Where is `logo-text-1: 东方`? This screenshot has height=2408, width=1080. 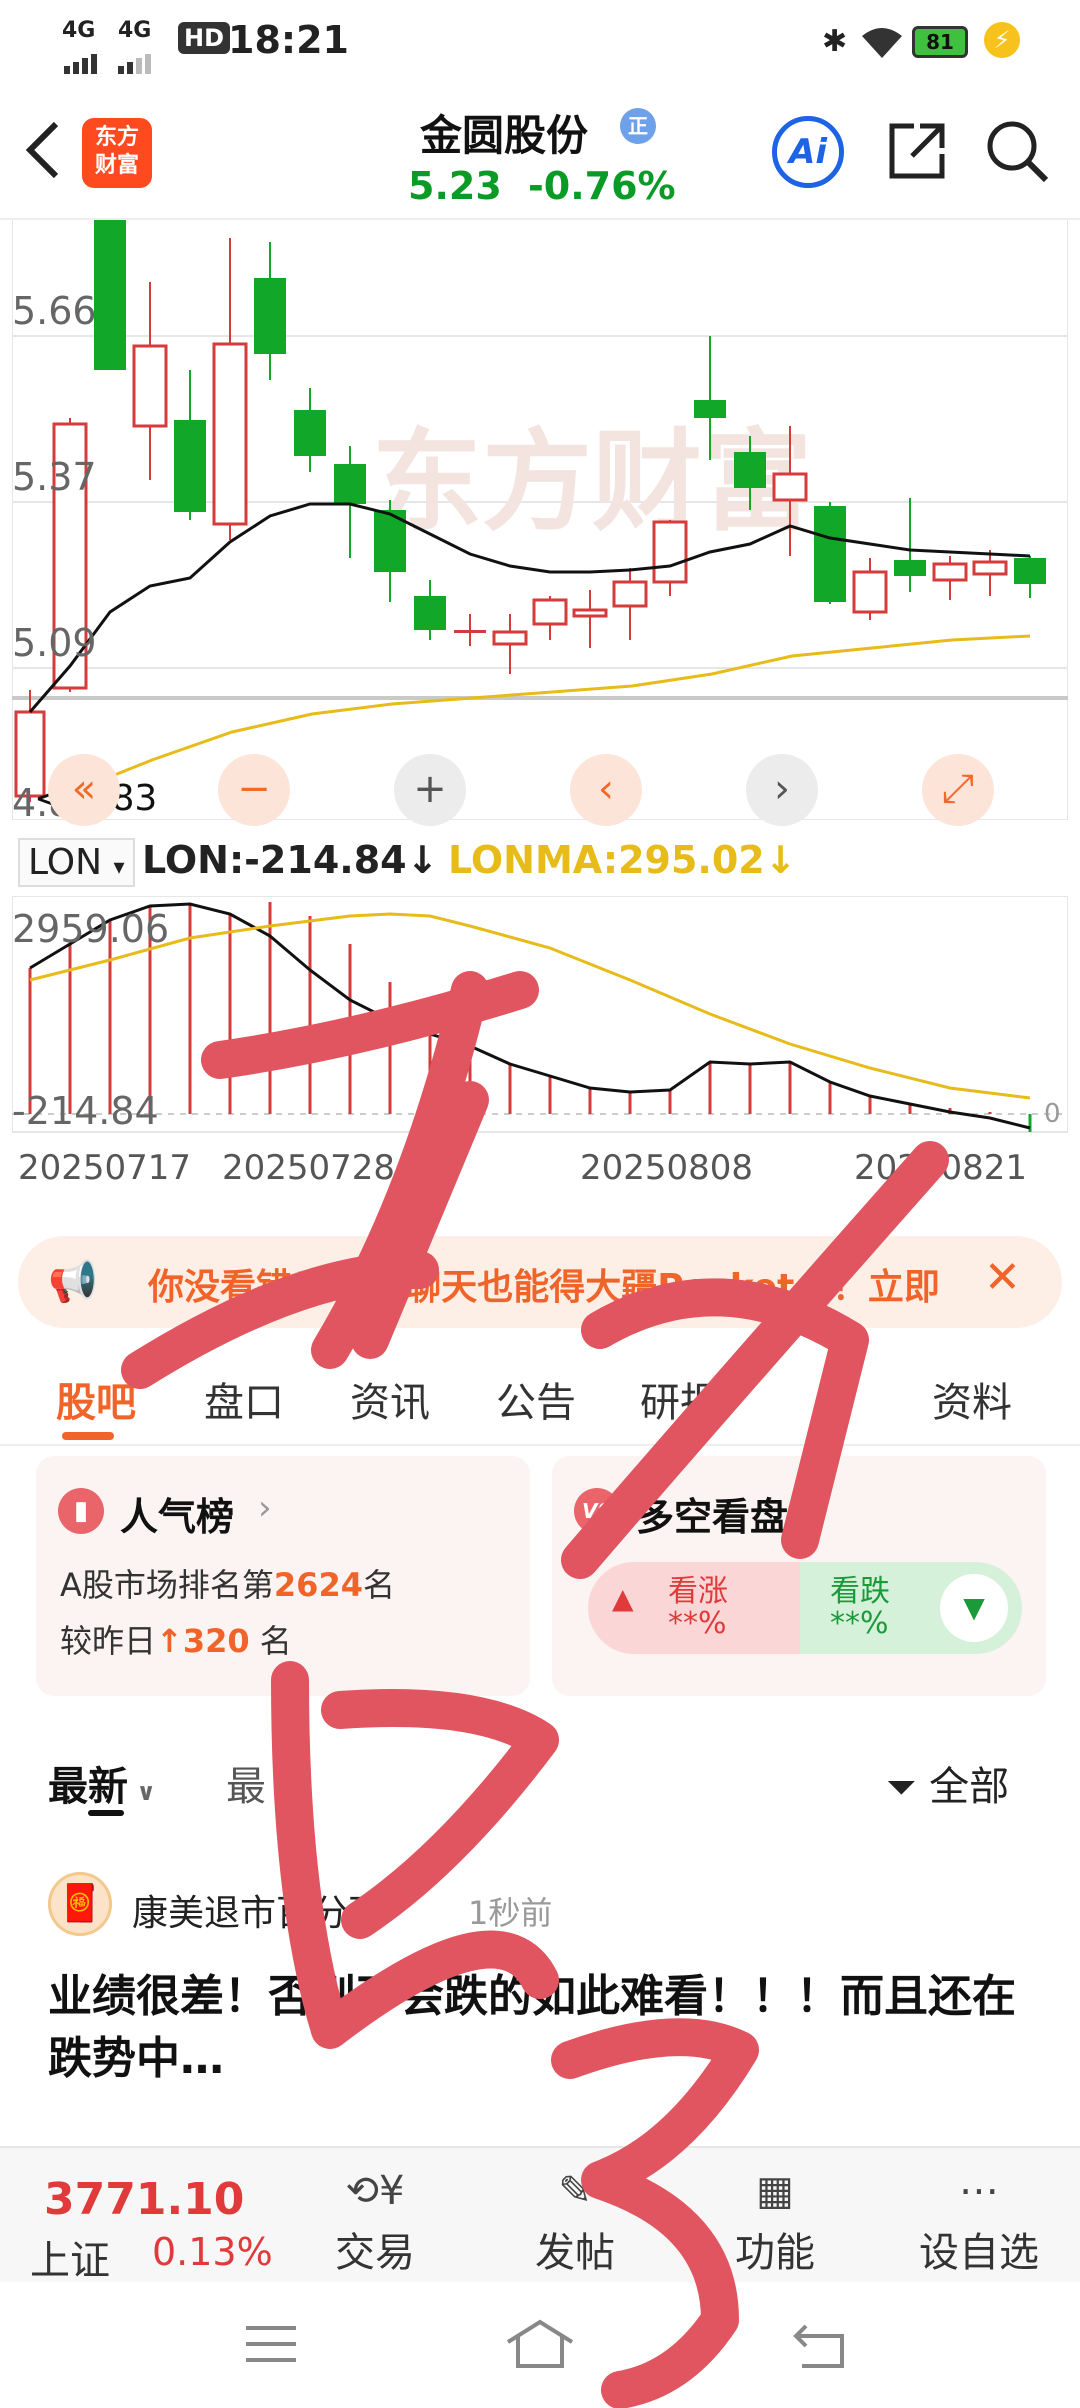
logo-text-1: 东方 is located at coordinates (116, 137).